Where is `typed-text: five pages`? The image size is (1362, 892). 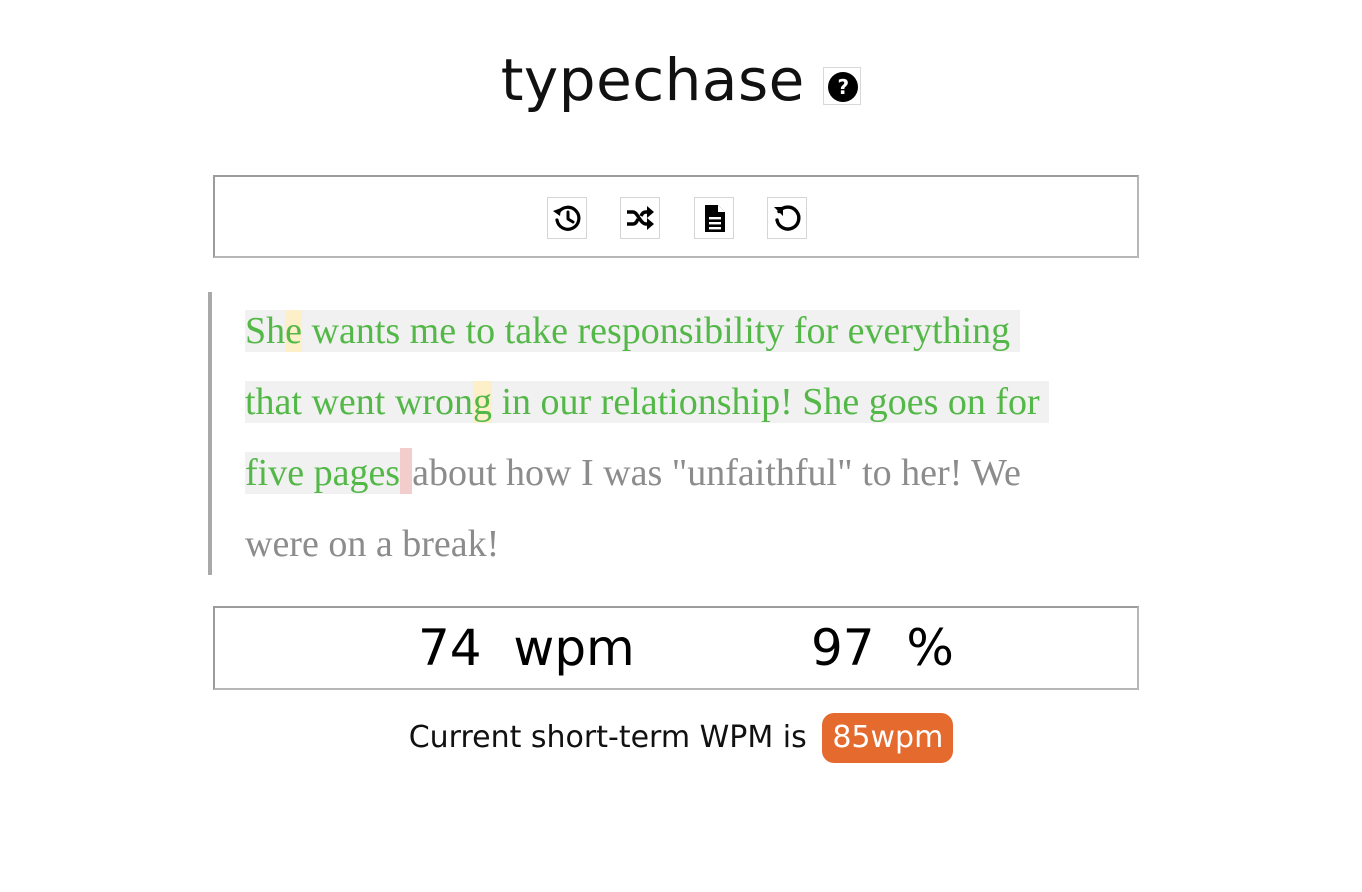
typed-text: five pages is located at coordinates (323, 473).